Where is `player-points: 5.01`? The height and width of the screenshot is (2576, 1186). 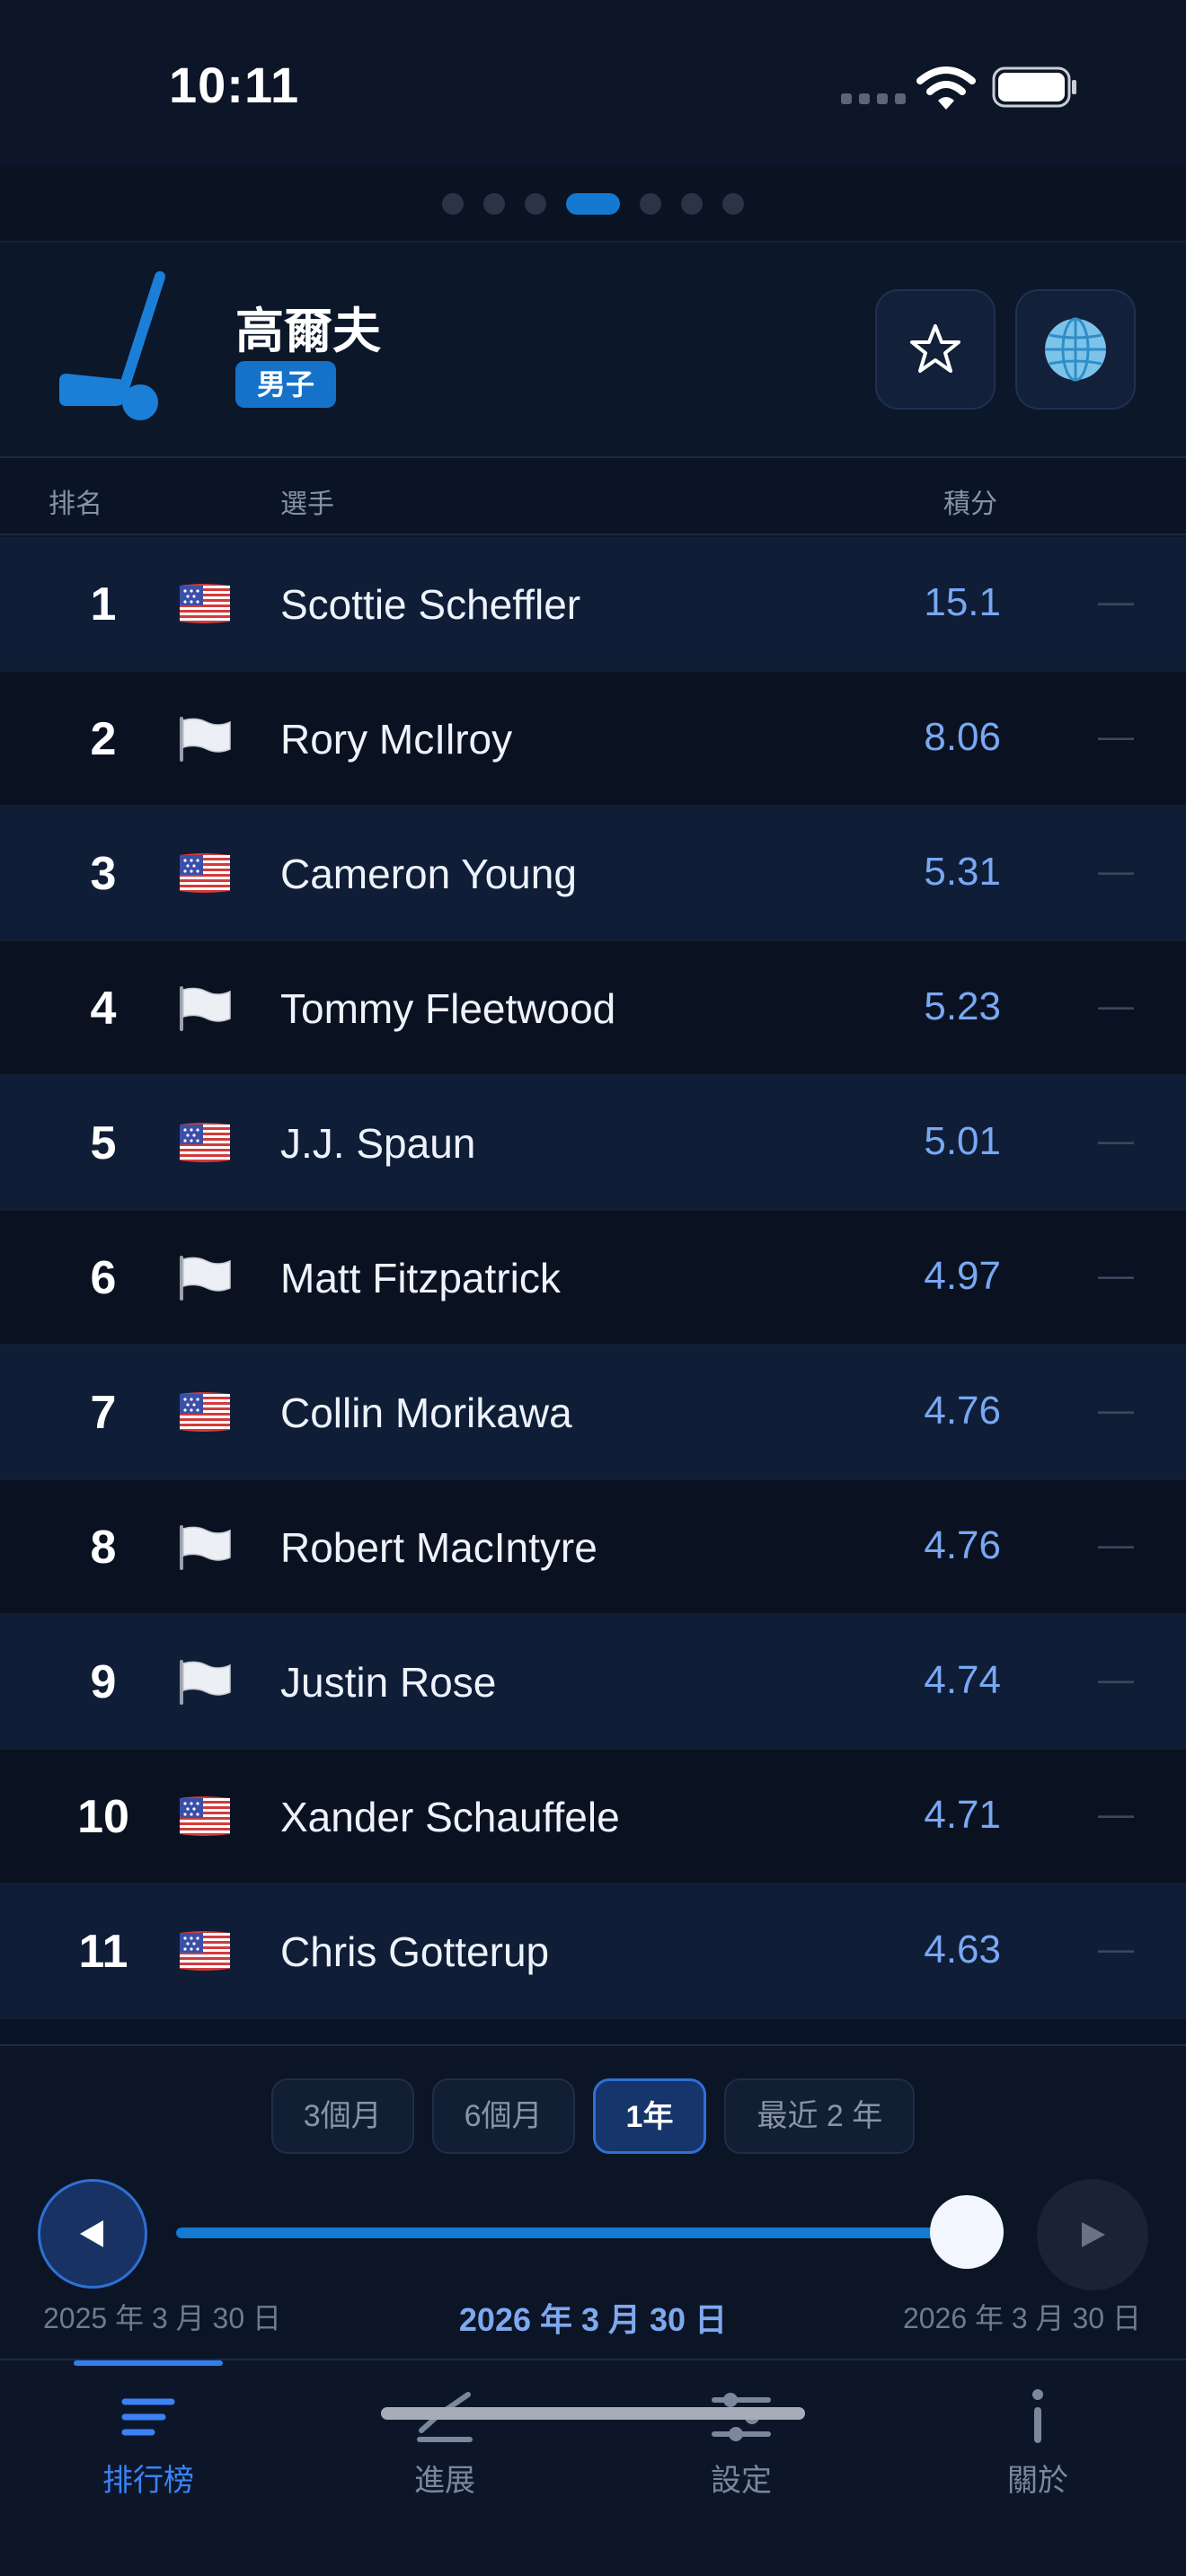 player-points: 5.01 is located at coordinates (962, 1141).